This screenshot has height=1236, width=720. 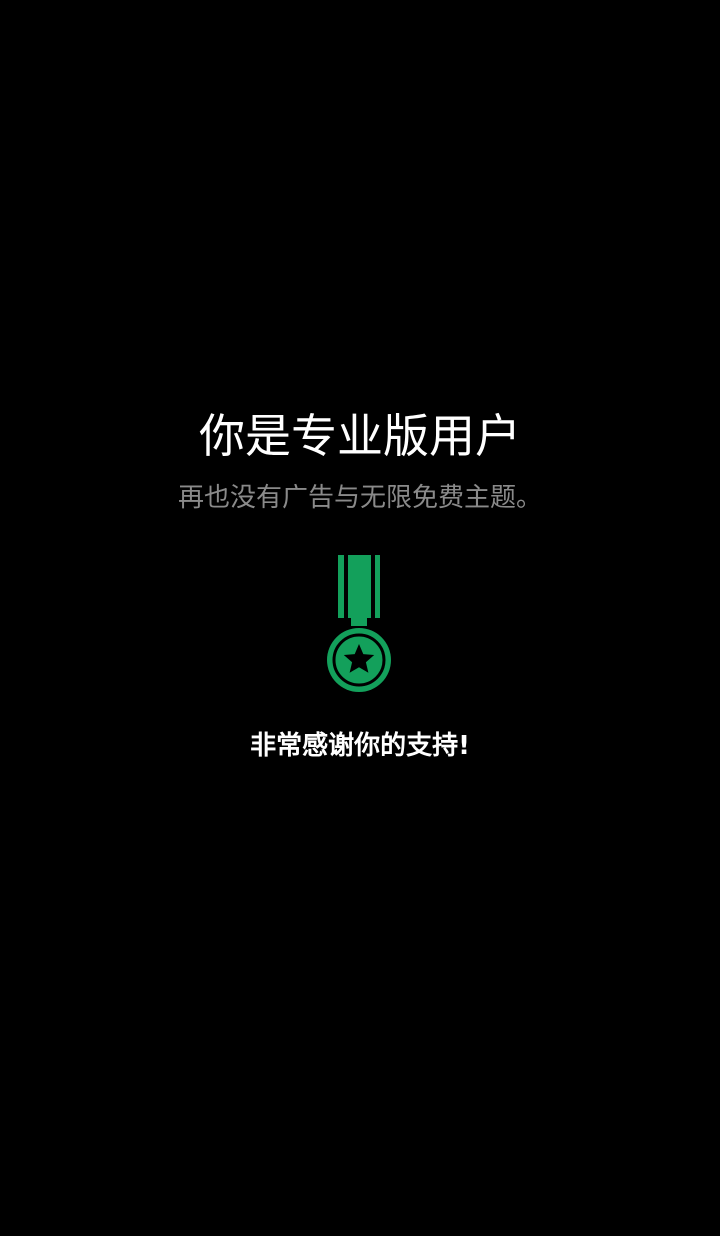 What do you see at coordinates (346, 586) in the screenshot?
I see `medal-ribbon-stripe-left` at bounding box center [346, 586].